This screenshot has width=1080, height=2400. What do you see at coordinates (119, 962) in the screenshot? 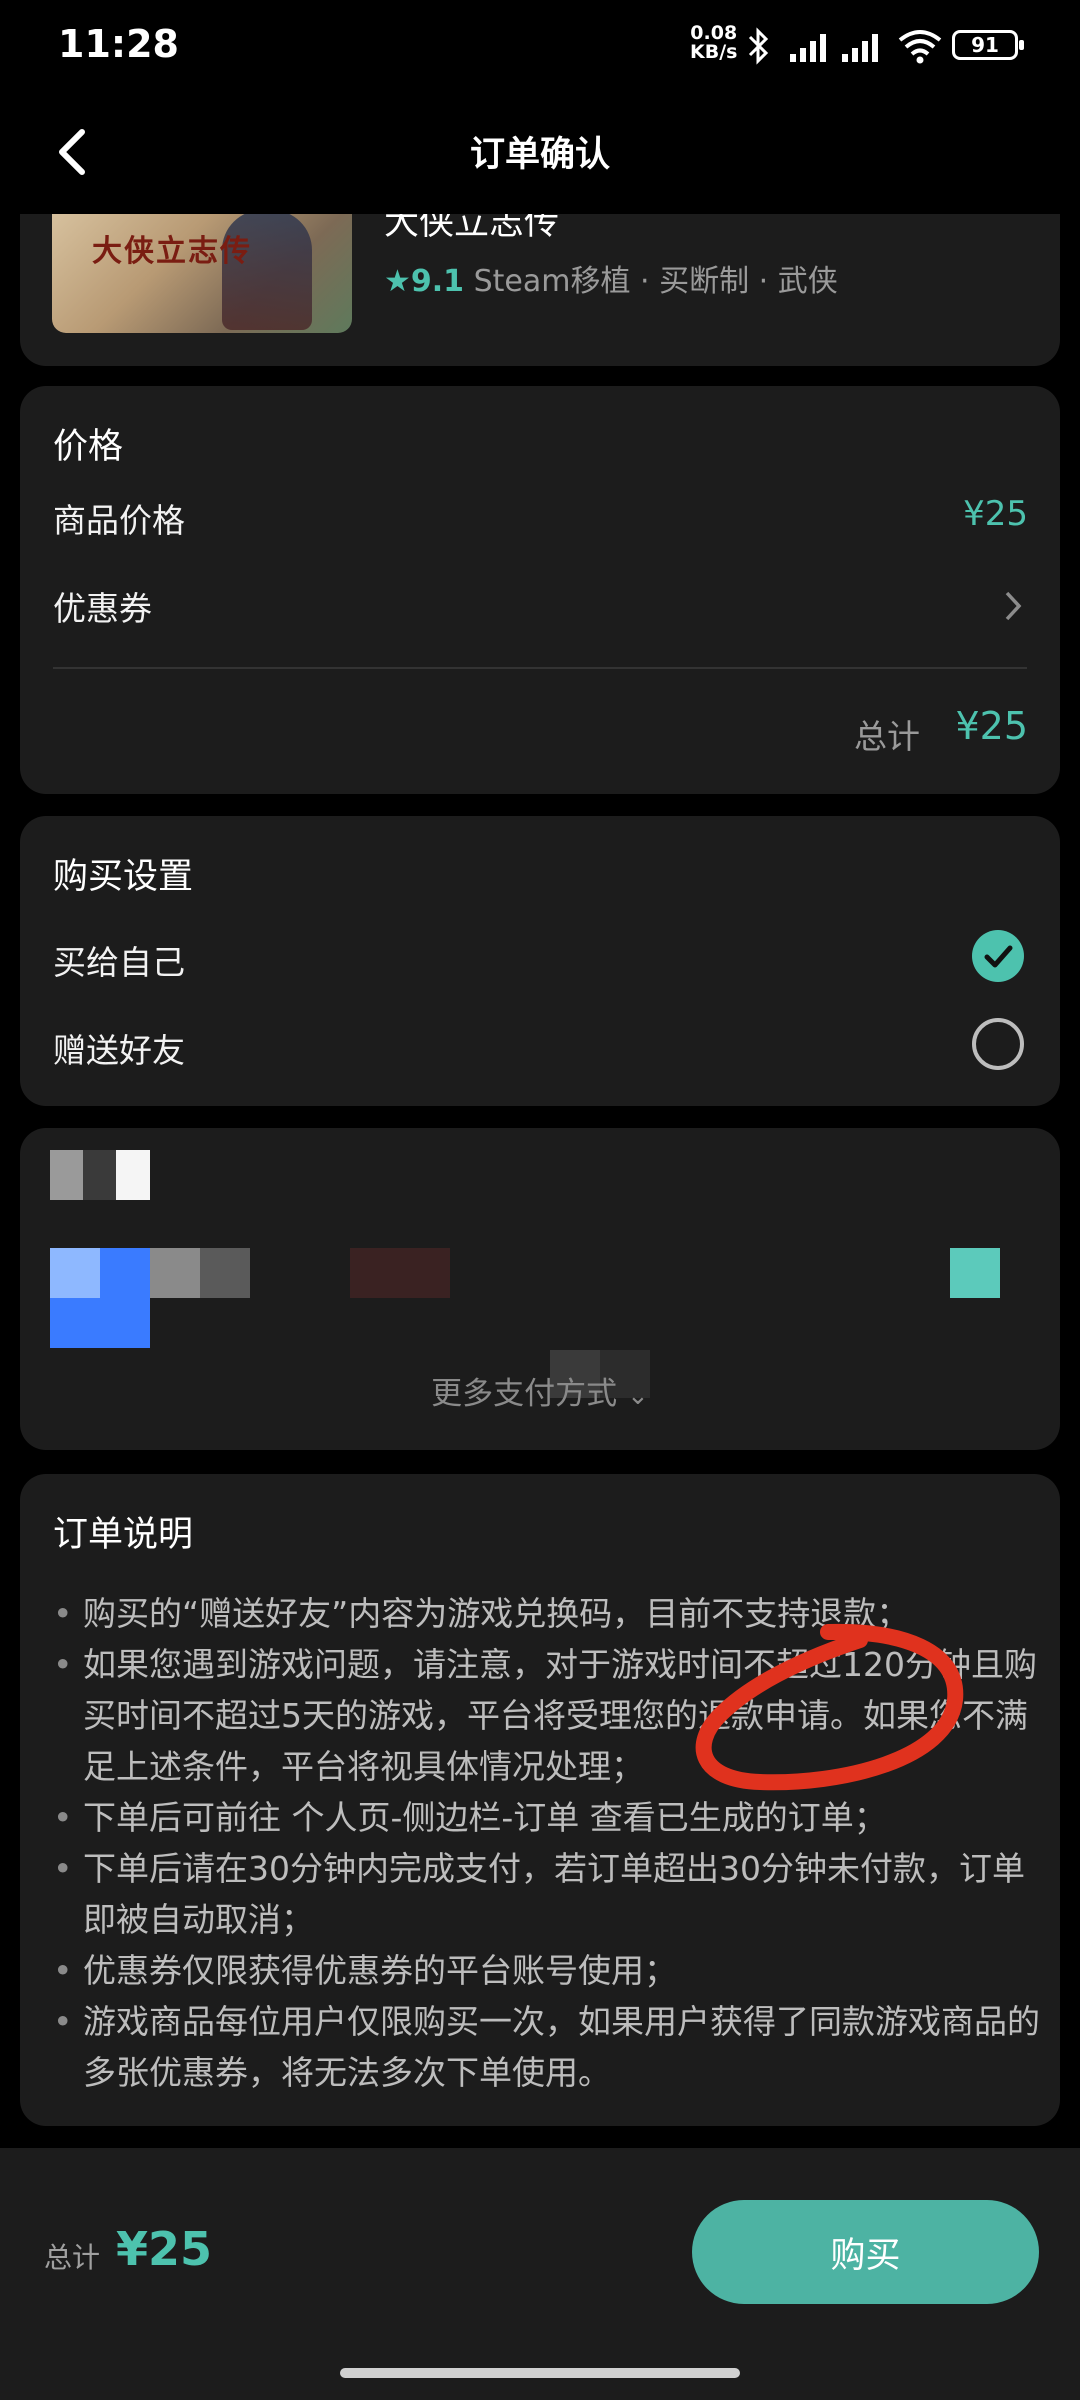
I see `option-label: 买给自己` at bounding box center [119, 962].